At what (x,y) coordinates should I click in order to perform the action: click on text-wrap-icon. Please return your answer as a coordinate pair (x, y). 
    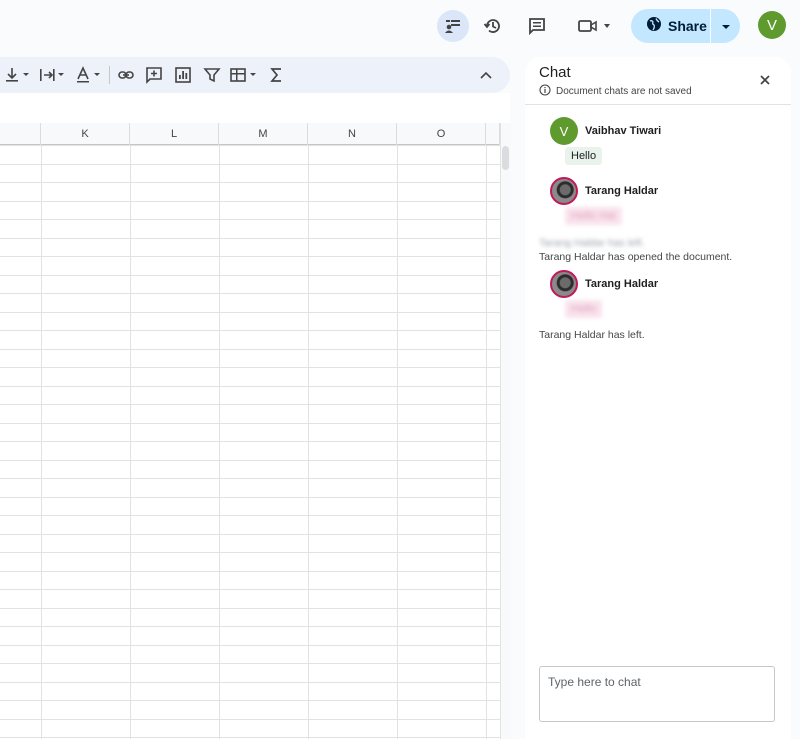
    Looking at the image, I should click on (52, 75).